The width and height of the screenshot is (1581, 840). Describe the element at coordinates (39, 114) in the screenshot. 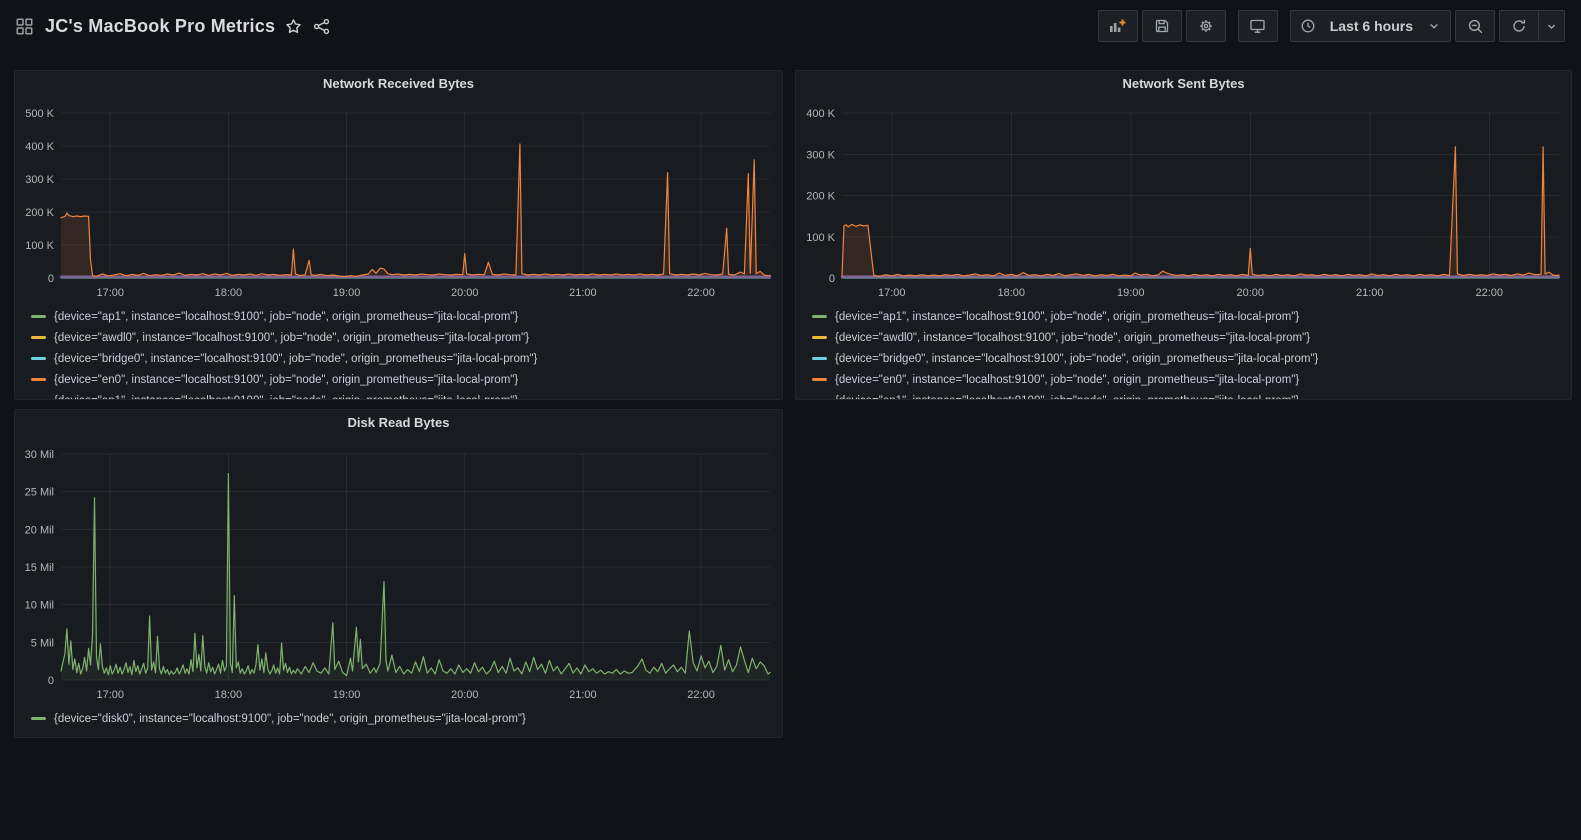

I see `svg-text: 500 K` at that location.